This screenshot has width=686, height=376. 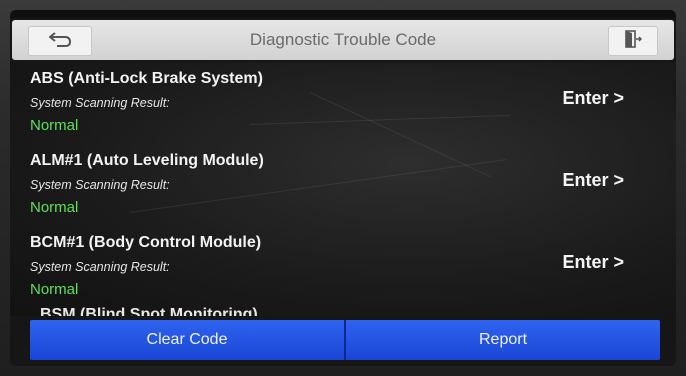 What do you see at coordinates (343, 14) in the screenshot?
I see `status-bar` at bounding box center [343, 14].